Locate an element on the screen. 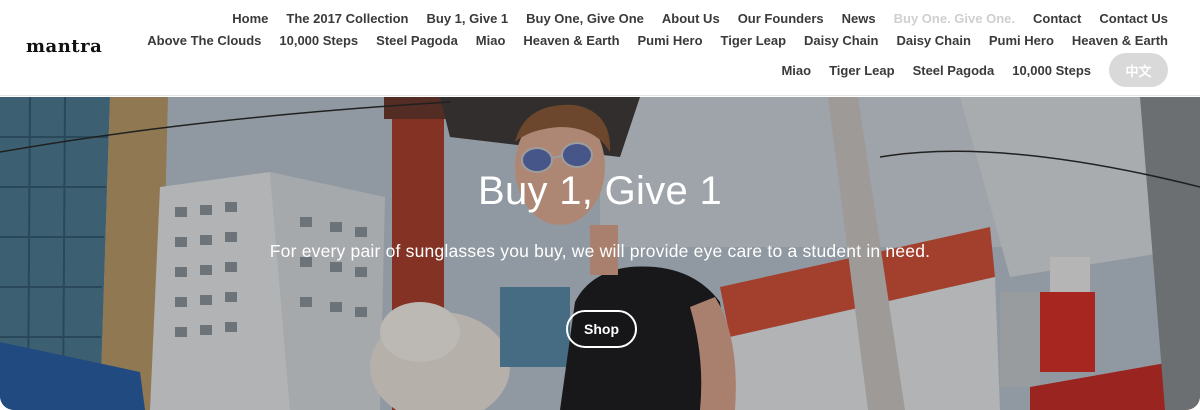 The width and height of the screenshot is (1200, 410). nav-link-steel-pagoda: Steel Pagoda is located at coordinates (417, 40).